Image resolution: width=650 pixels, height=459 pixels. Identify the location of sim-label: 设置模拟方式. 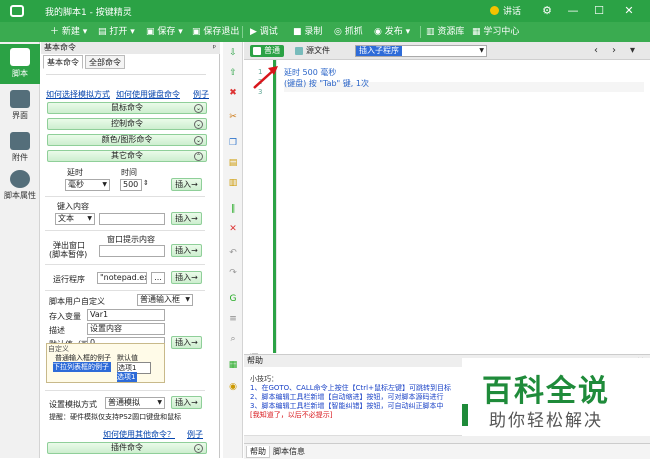
(73, 404).